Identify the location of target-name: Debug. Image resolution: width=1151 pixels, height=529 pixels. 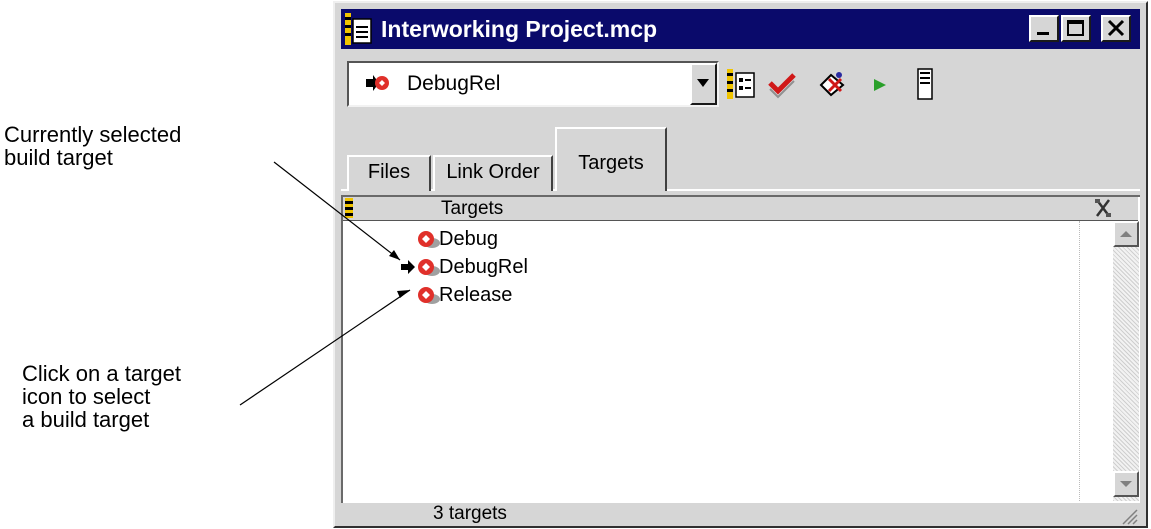
(468, 239).